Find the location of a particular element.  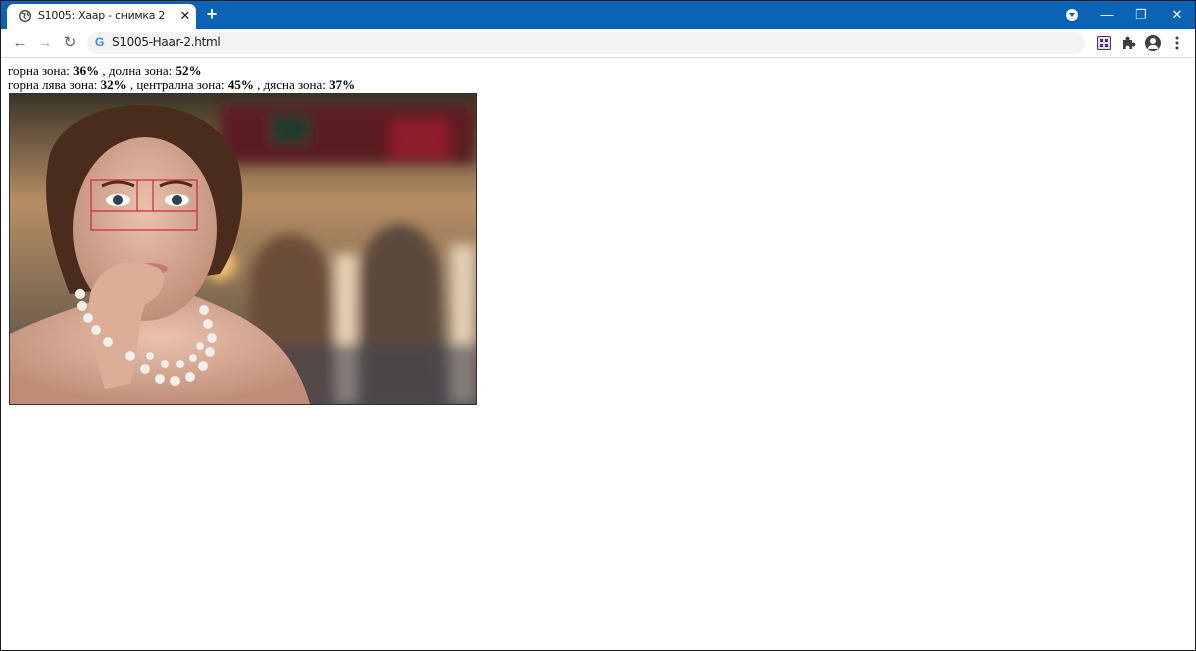

zone-summary-line: горна зона: 36% , долна зона: 52% is located at coordinates (181, 71).